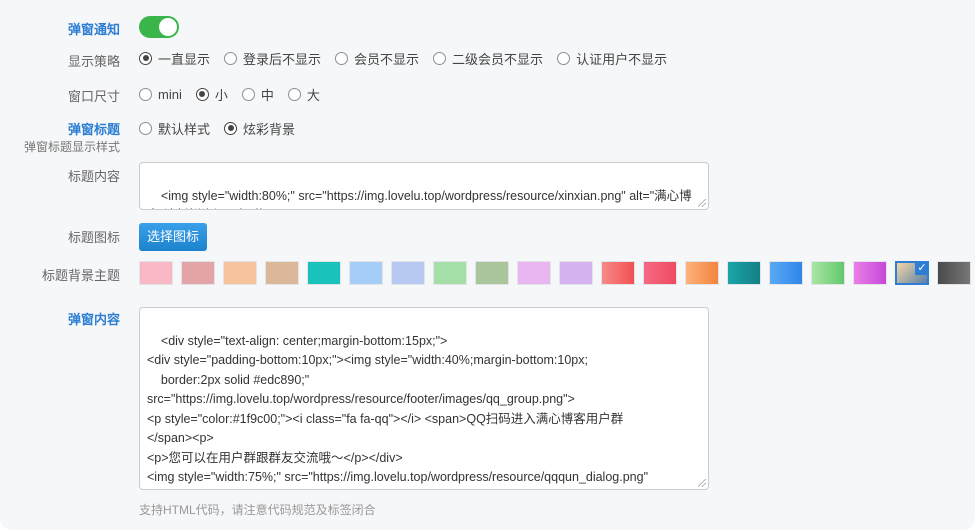 The width and height of the screenshot is (975, 530). Describe the element at coordinates (173, 237) in the screenshot. I see `select-icon-button: 选择图标` at that location.